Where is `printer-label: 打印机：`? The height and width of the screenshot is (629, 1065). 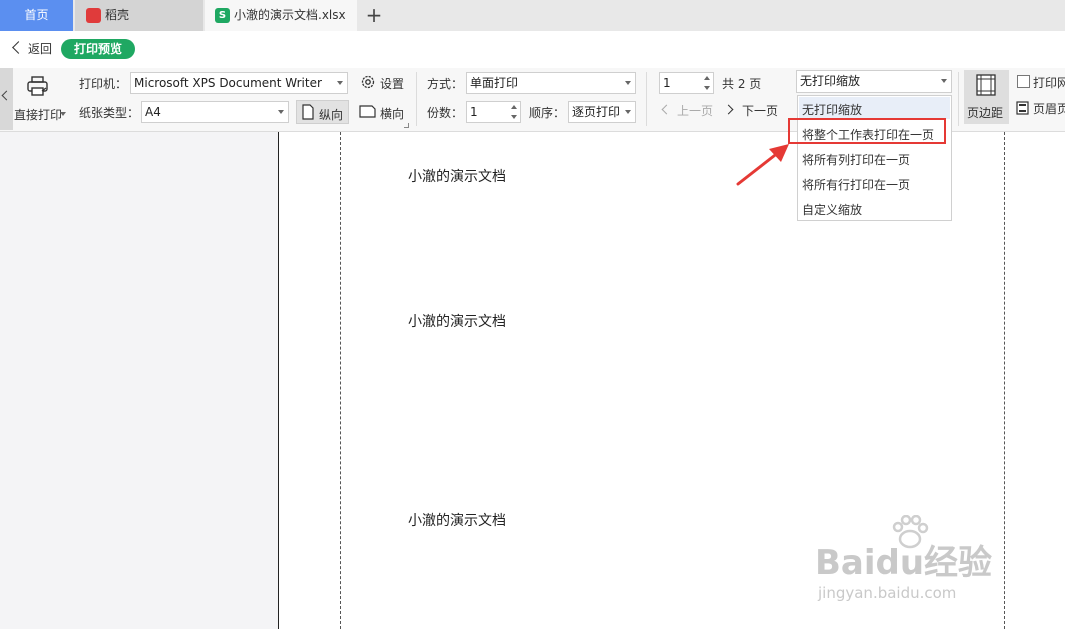
printer-label: 打印机： is located at coordinates (103, 84).